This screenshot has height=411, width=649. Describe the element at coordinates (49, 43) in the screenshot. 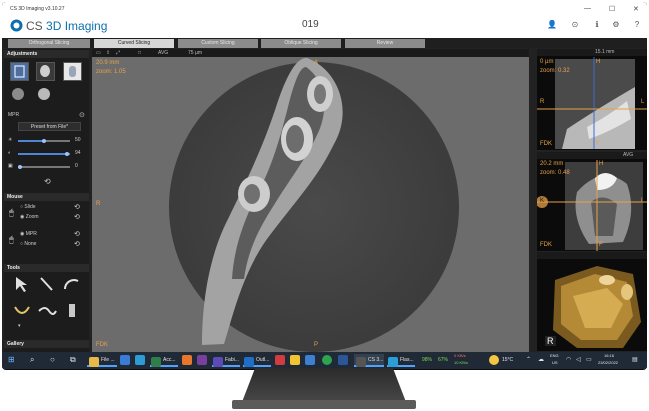

I see `tab-orthogonal-slicing: Orthogonal Slicing` at that location.